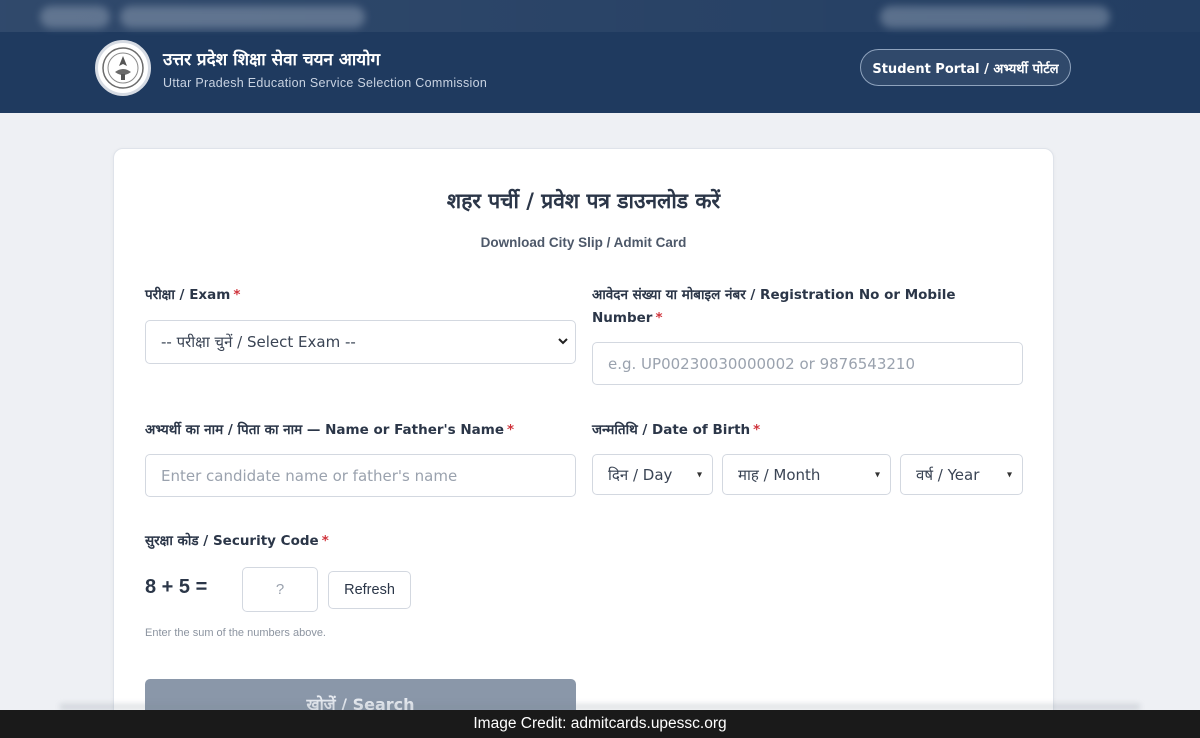  I want to click on security-code-label: सुरक्षा कोड / Security Code *, so click(237, 541).